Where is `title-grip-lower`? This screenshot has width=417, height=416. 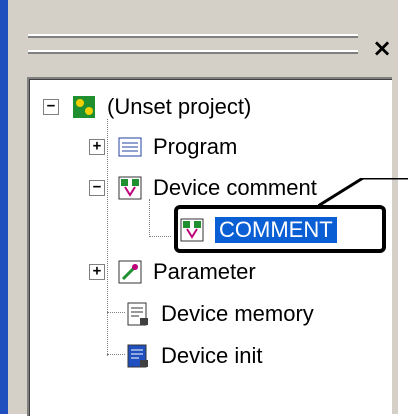 title-grip-lower is located at coordinates (193, 52).